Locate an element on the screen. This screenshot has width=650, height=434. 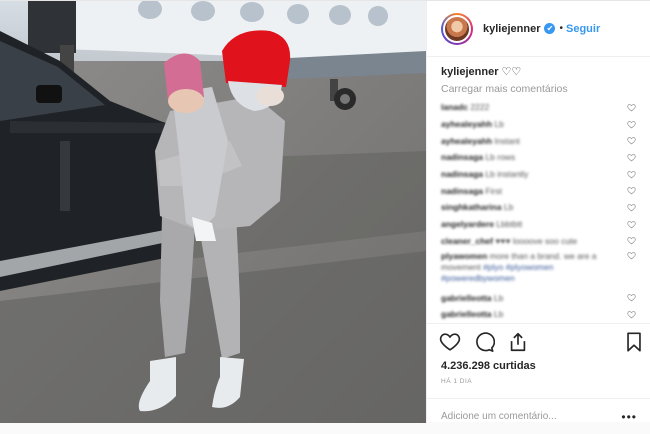
avatar is located at coordinates (457, 28).